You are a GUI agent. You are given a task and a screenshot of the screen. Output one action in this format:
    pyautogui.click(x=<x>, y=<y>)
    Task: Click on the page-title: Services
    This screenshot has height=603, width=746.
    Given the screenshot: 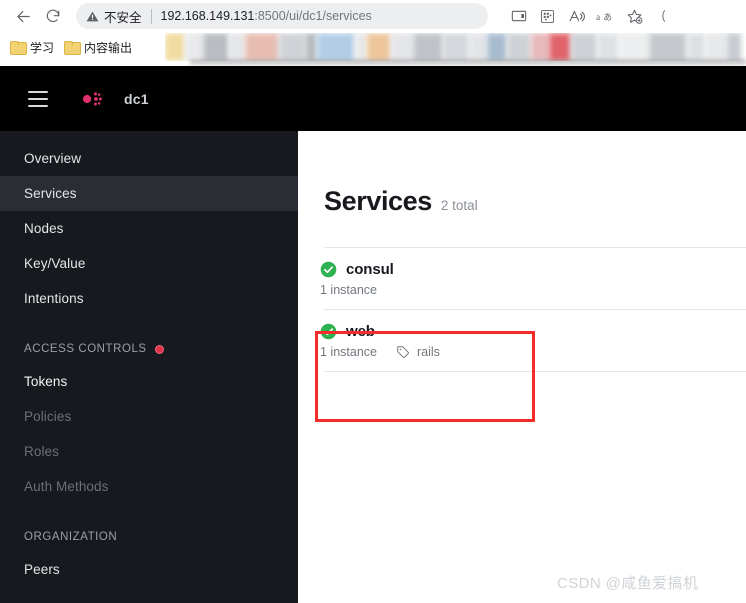 What is the action you would take?
    pyautogui.click(x=378, y=201)
    